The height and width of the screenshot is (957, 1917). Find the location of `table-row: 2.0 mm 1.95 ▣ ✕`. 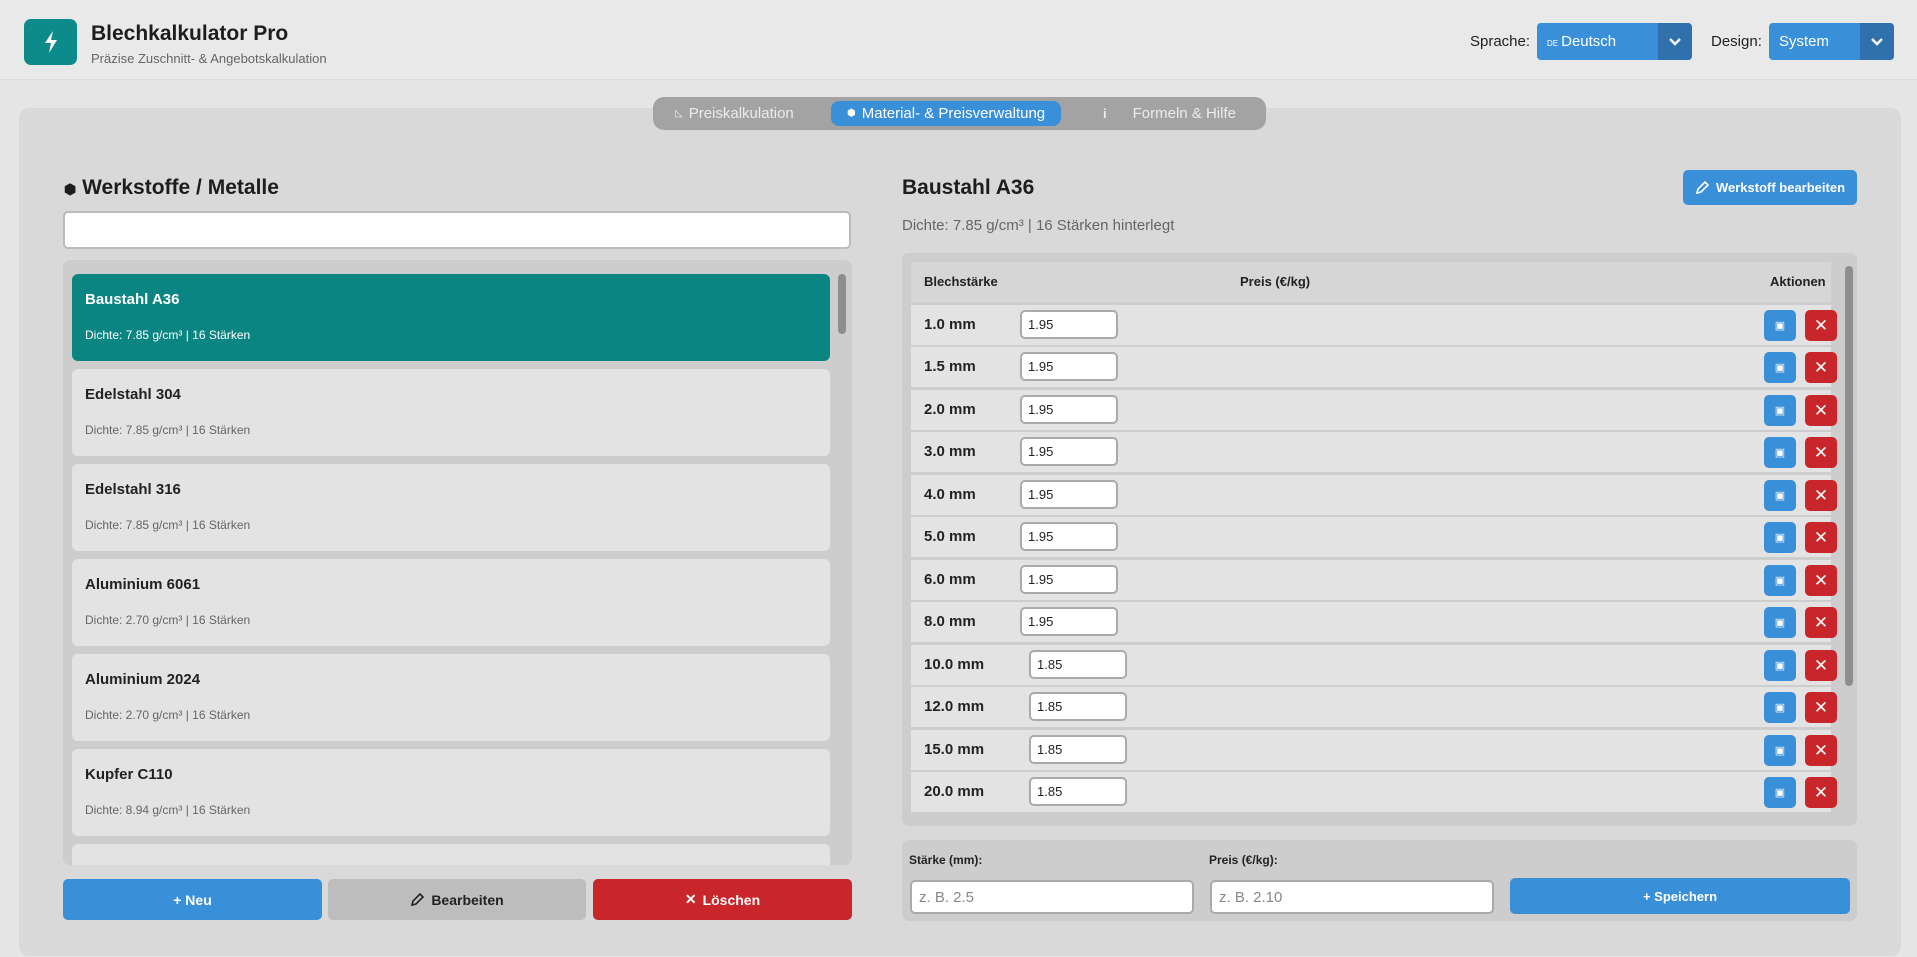

table-row: 2.0 mm 1.95 ▣ ✕ is located at coordinates (1374, 410).